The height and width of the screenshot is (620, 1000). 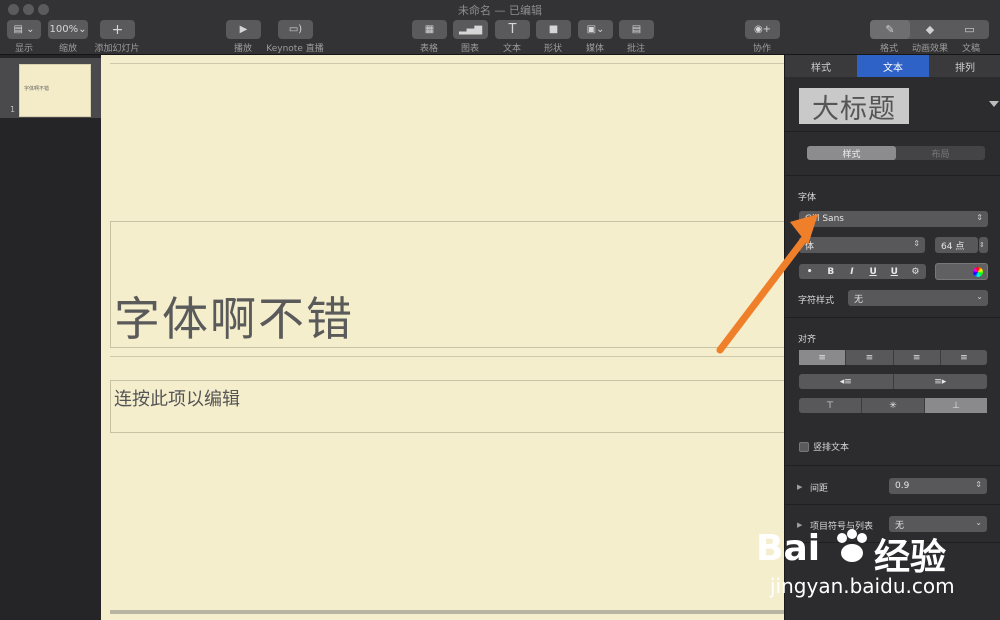 What do you see at coordinates (994, 104) in the screenshot?
I see `paragraph-style-dropdown-icon` at bounding box center [994, 104].